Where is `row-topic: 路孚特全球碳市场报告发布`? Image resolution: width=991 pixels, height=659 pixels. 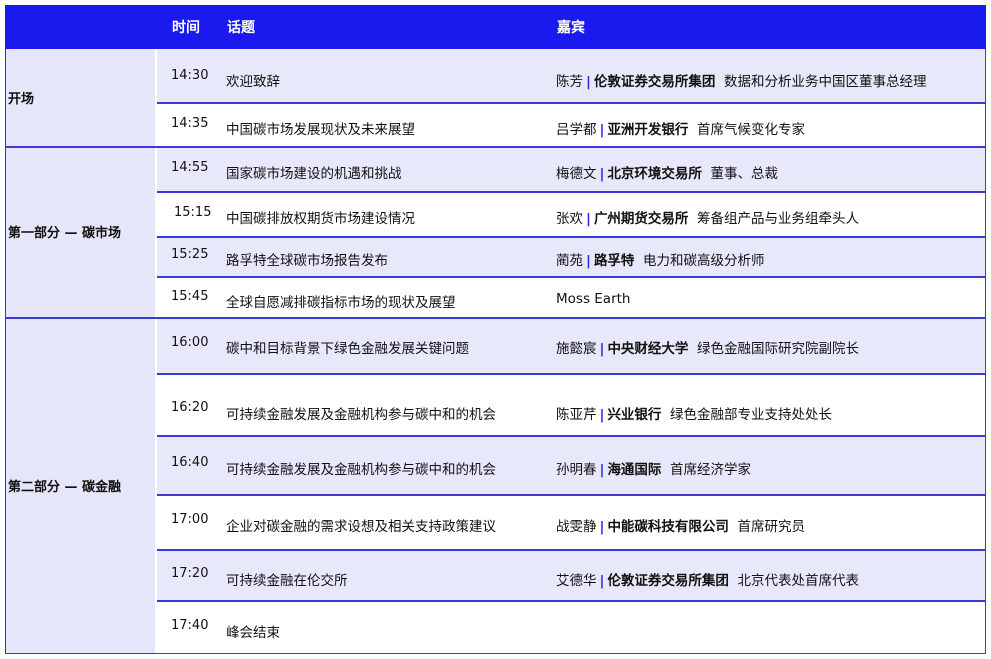
row-topic: 路孚特全球碳市场报告发布 is located at coordinates (307, 261).